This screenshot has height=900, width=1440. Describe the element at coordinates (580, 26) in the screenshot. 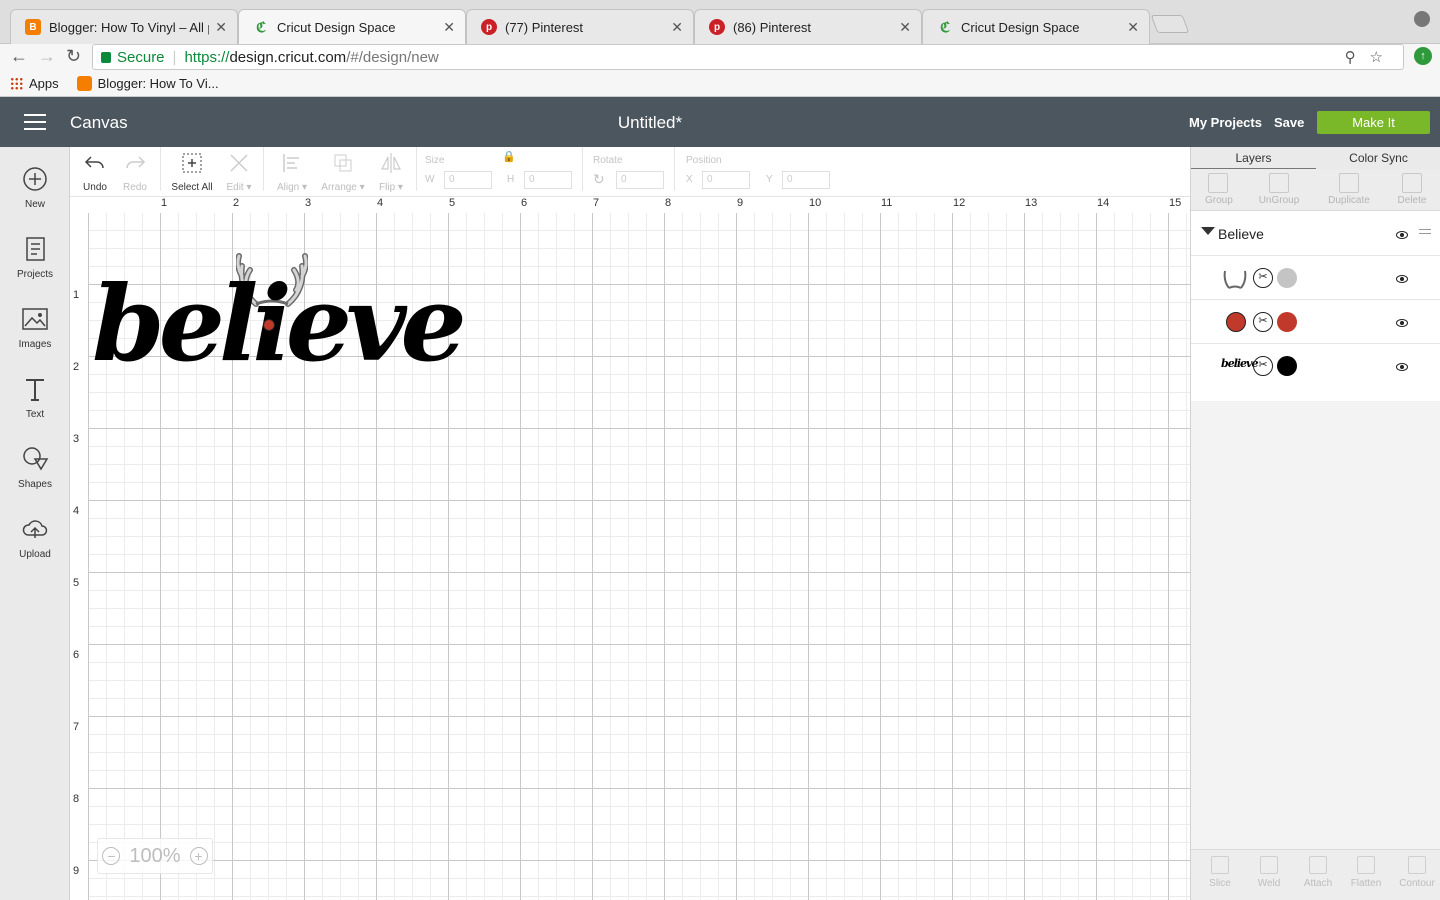

I see `browser-tab: p (77) Pinterest ✕` at that location.